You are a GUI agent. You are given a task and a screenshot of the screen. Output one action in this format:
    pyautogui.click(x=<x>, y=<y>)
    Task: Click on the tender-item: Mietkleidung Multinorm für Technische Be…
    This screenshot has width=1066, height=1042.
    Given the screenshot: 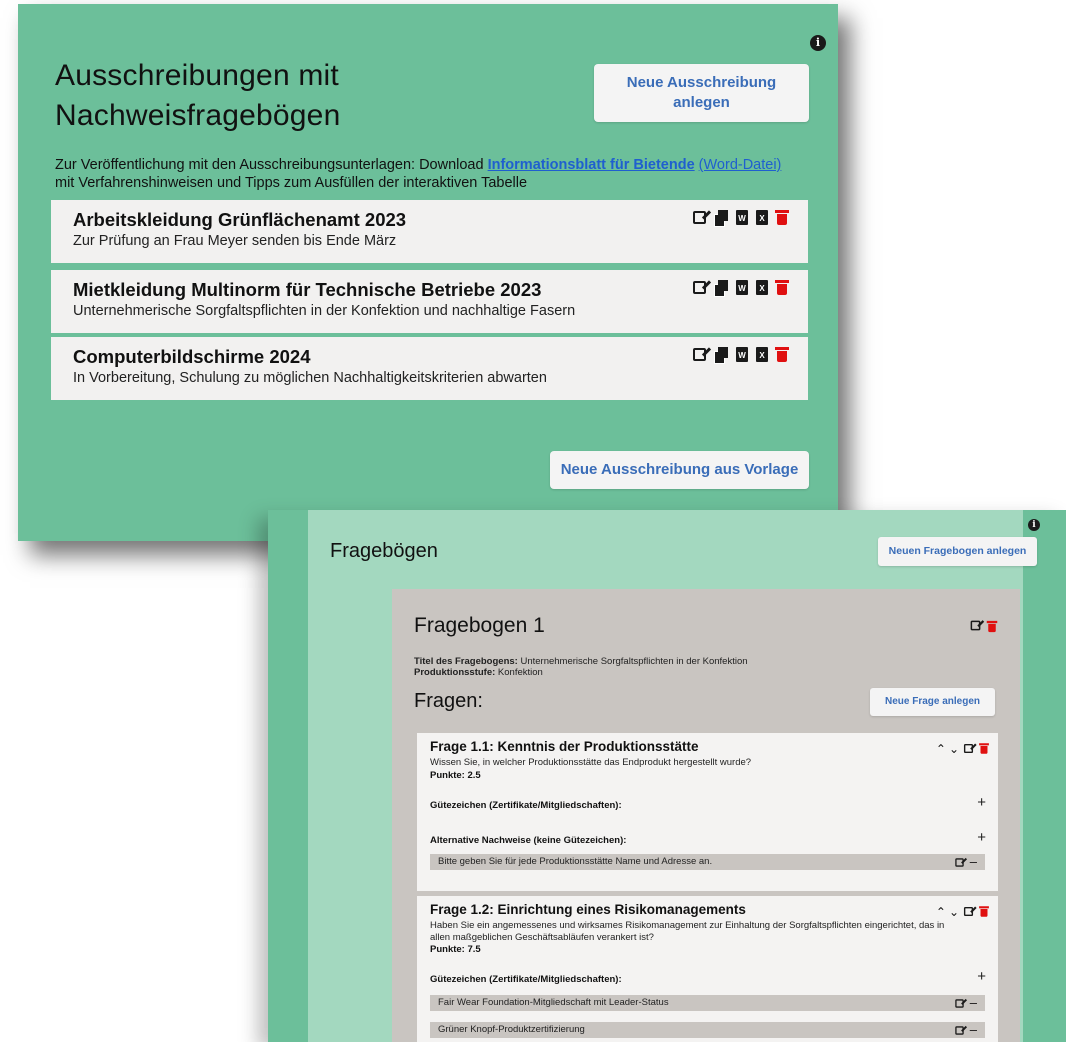 What is the action you would take?
    pyautogui.click(x=429, y=301)
    